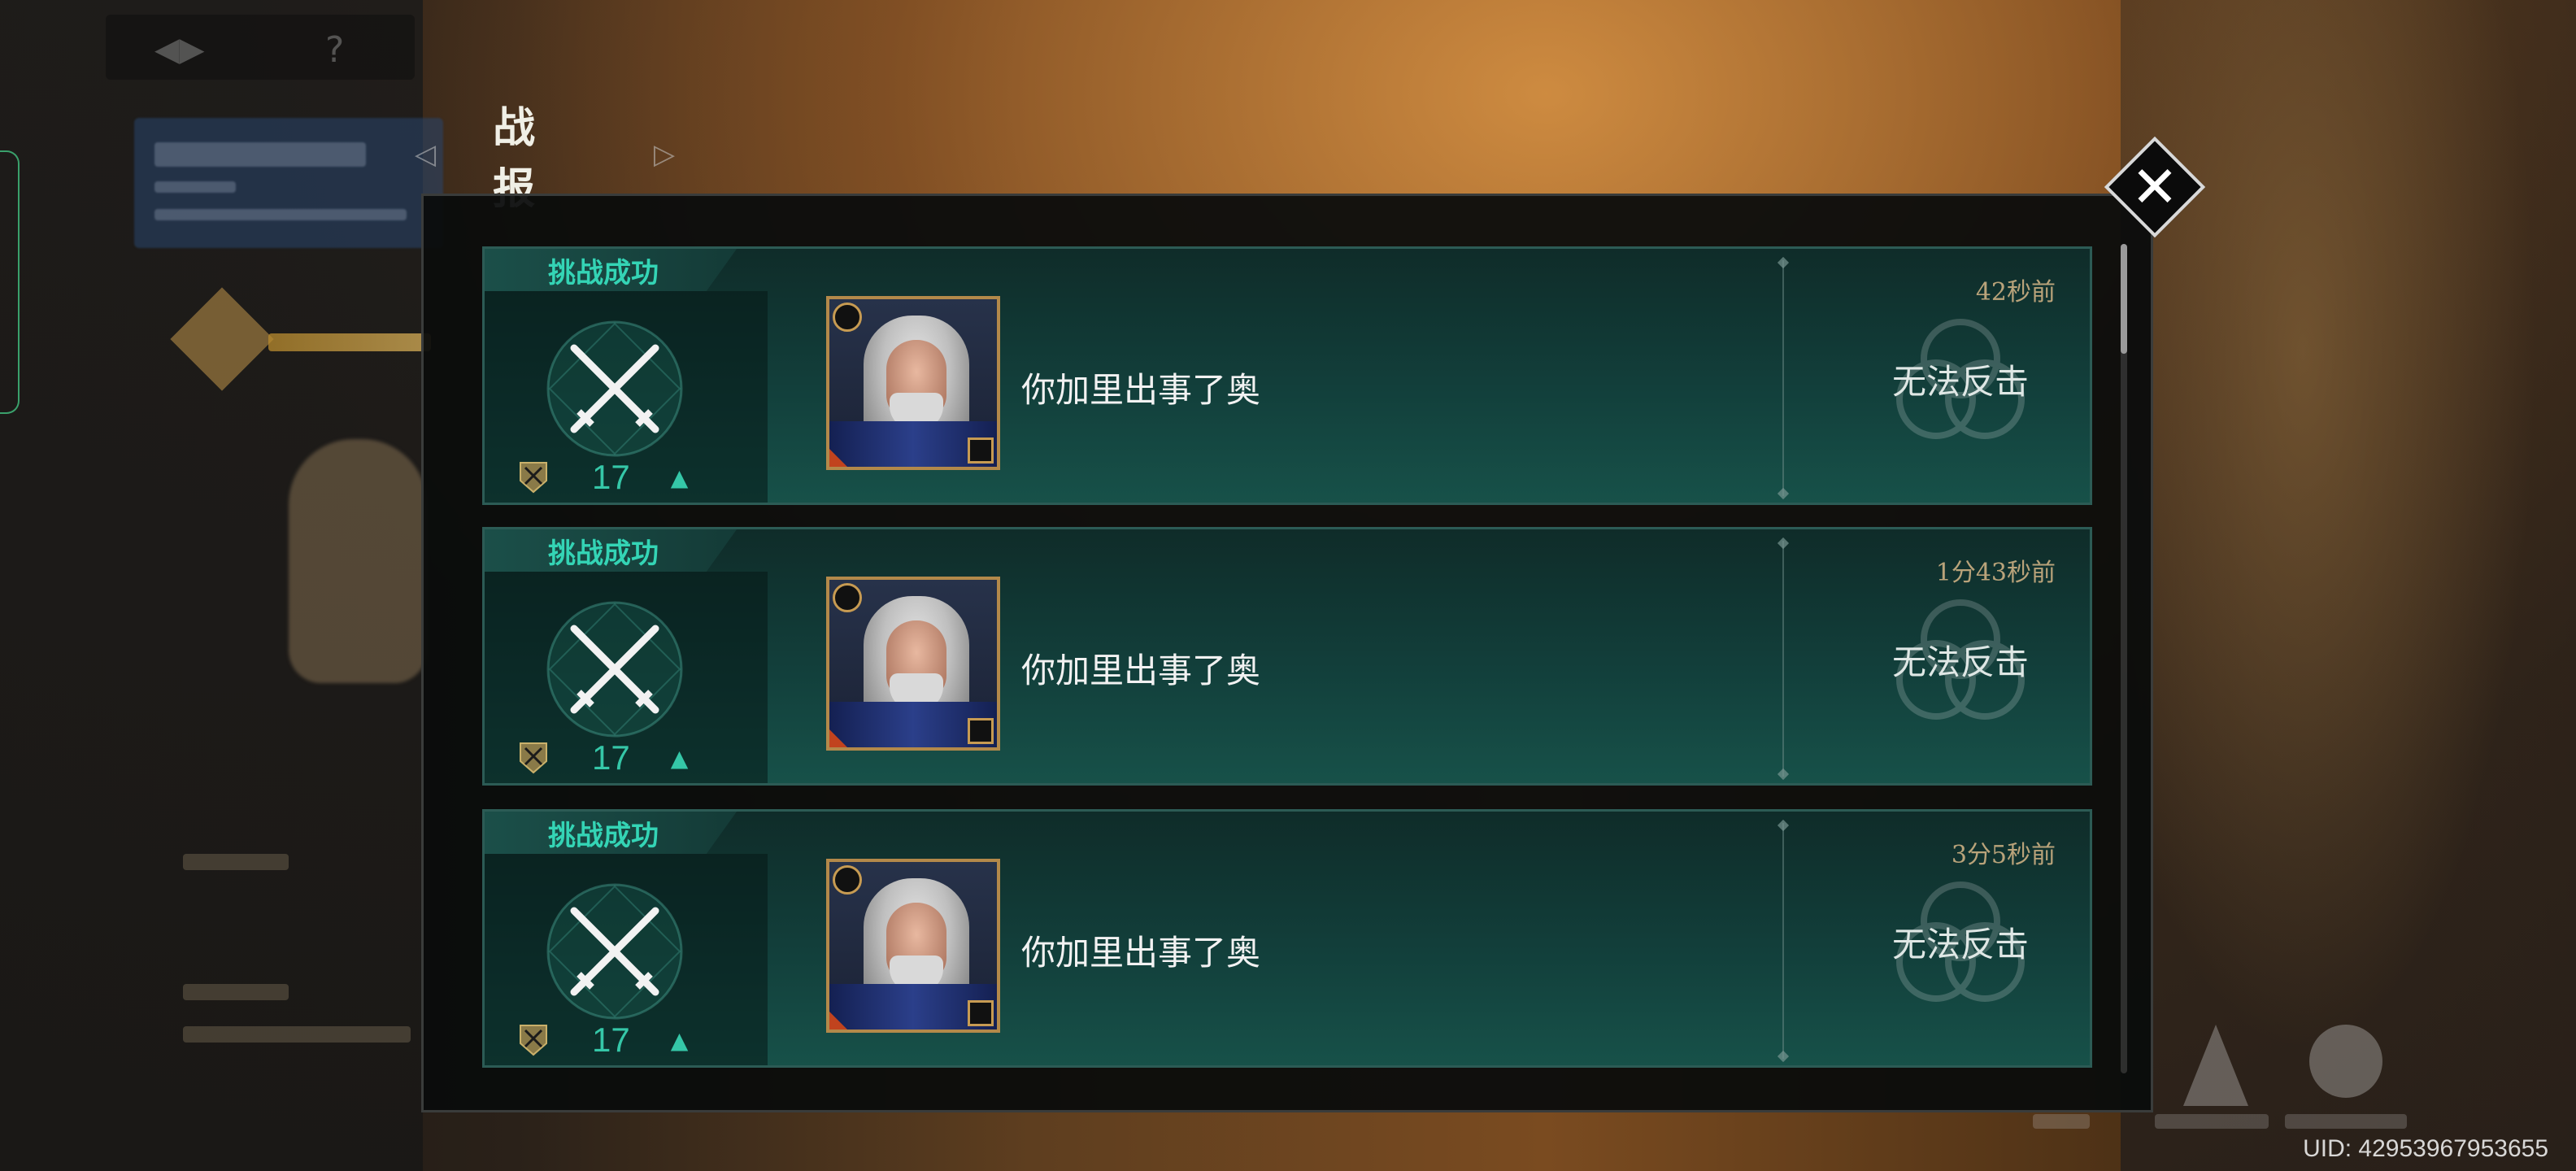 This screenshot has height=1171, width=2576. What do you see at coordinates (2016, 292) in the screenshot?
I see `timestamp: 42秒前` at bounding box center [2016, 292].